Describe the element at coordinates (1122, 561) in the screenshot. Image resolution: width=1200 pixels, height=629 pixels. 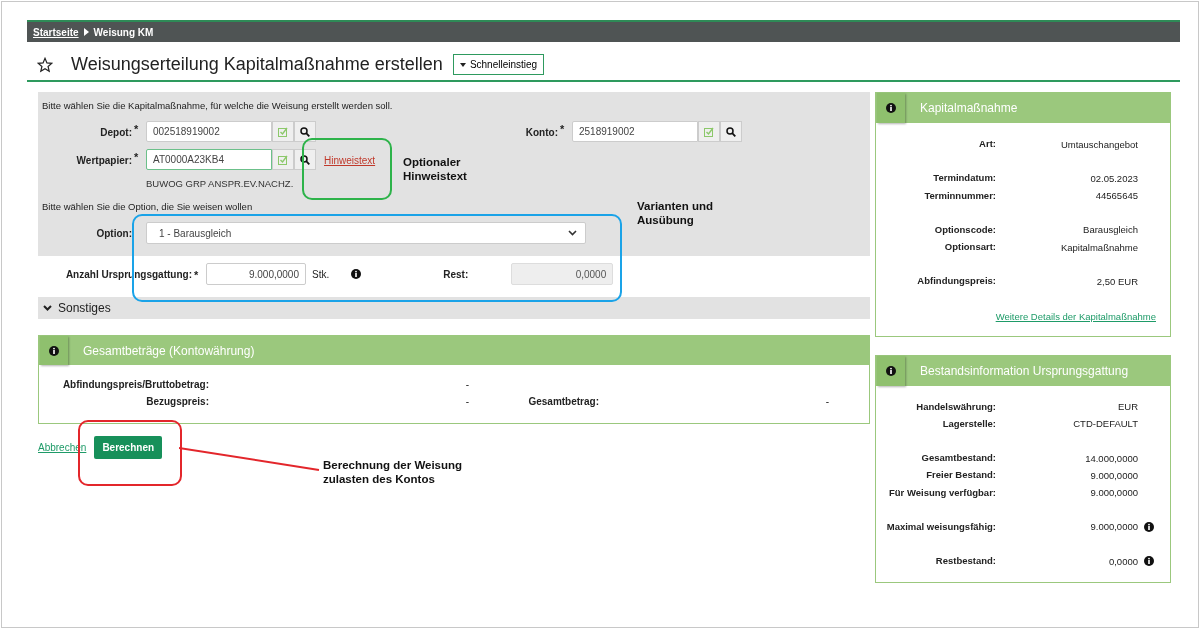
I see `info-value: 0,0000` at that location.